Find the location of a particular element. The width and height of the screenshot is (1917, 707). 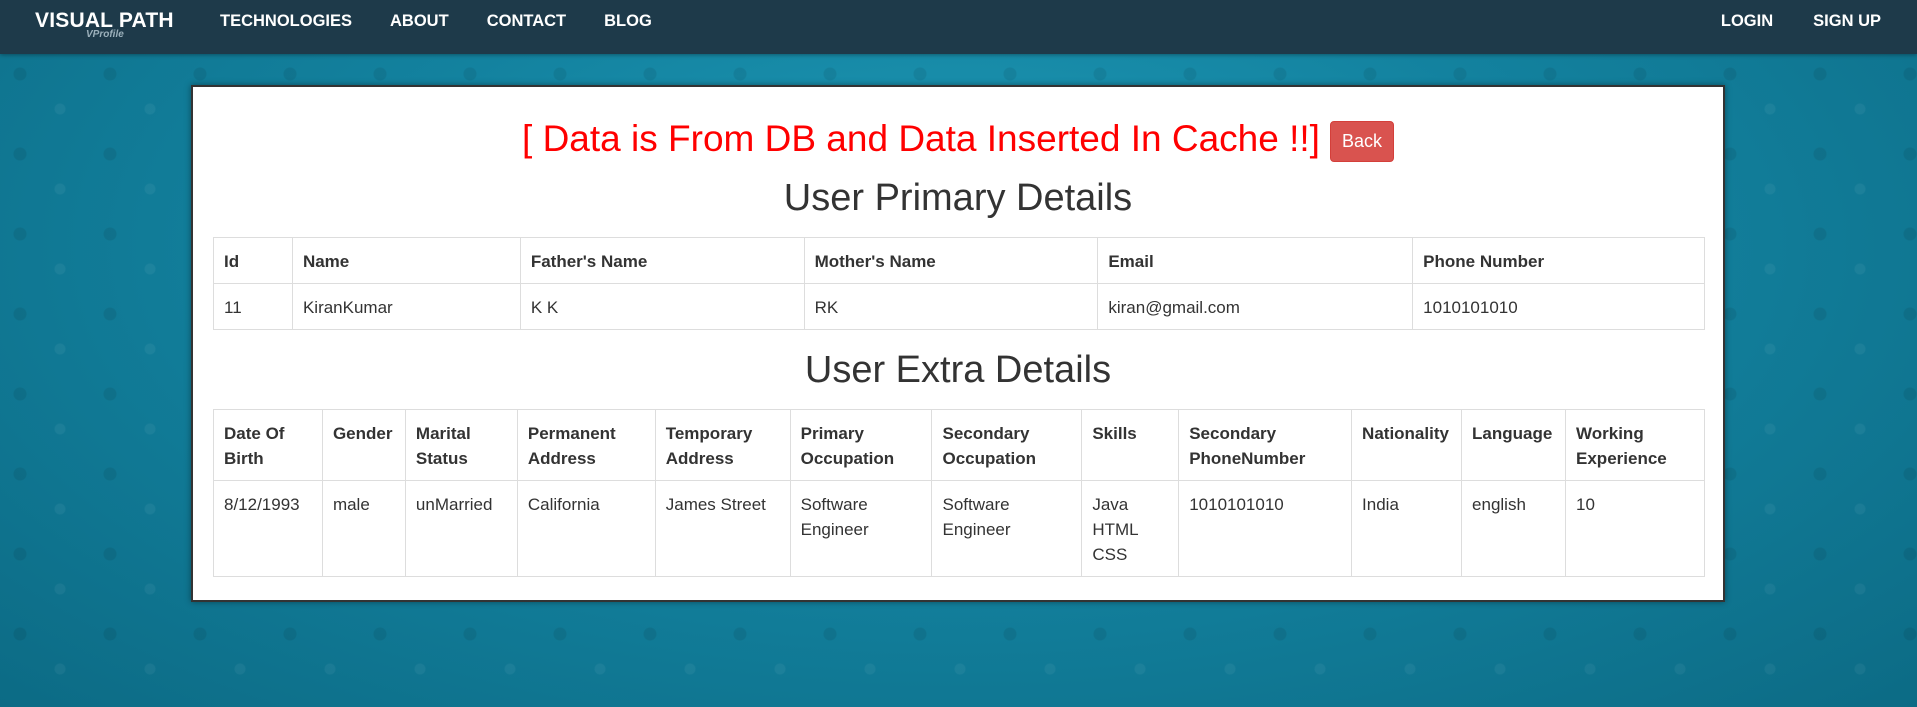

nav-link-login: LOGIN is located at coordinates (1747, 21).